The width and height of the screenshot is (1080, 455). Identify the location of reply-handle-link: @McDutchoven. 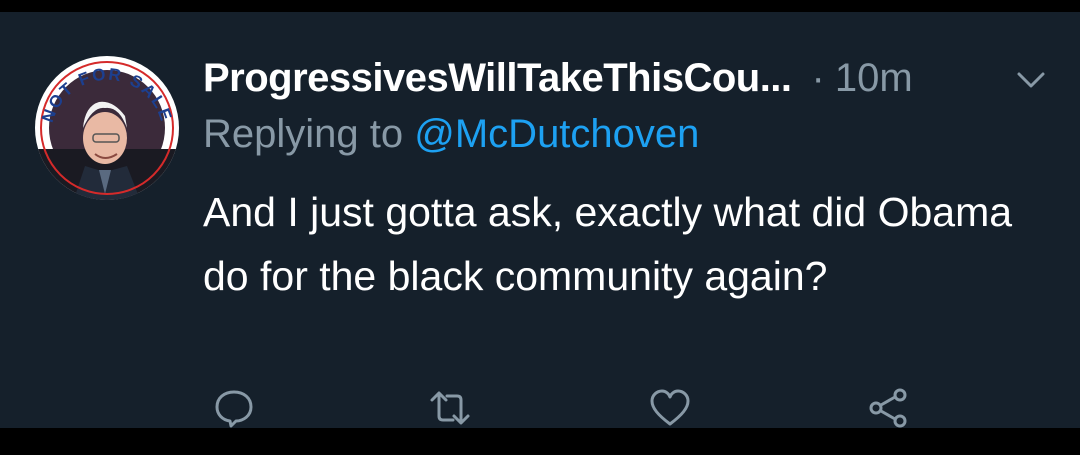
(556, 134).